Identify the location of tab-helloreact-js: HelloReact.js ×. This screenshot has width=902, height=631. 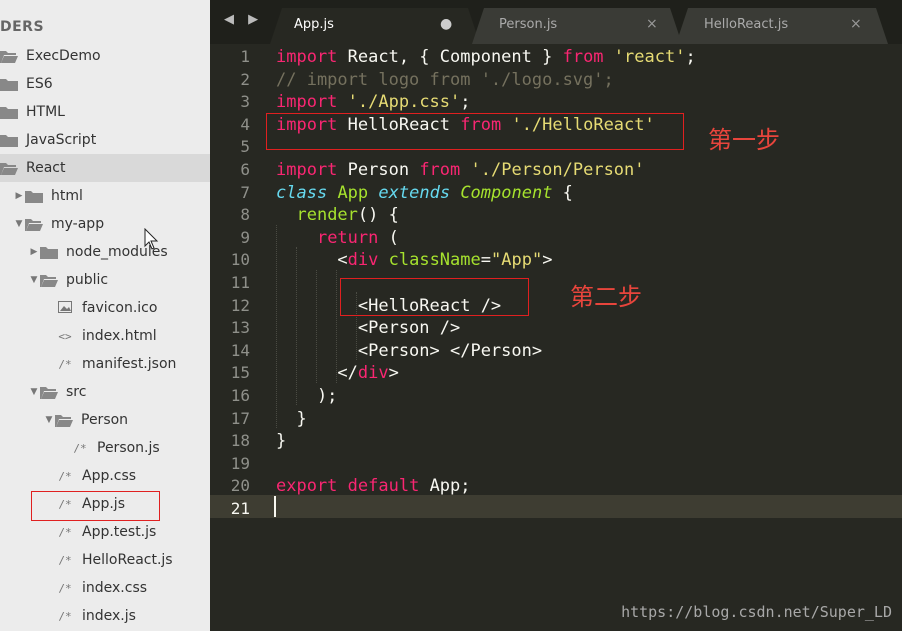
(782, 26).